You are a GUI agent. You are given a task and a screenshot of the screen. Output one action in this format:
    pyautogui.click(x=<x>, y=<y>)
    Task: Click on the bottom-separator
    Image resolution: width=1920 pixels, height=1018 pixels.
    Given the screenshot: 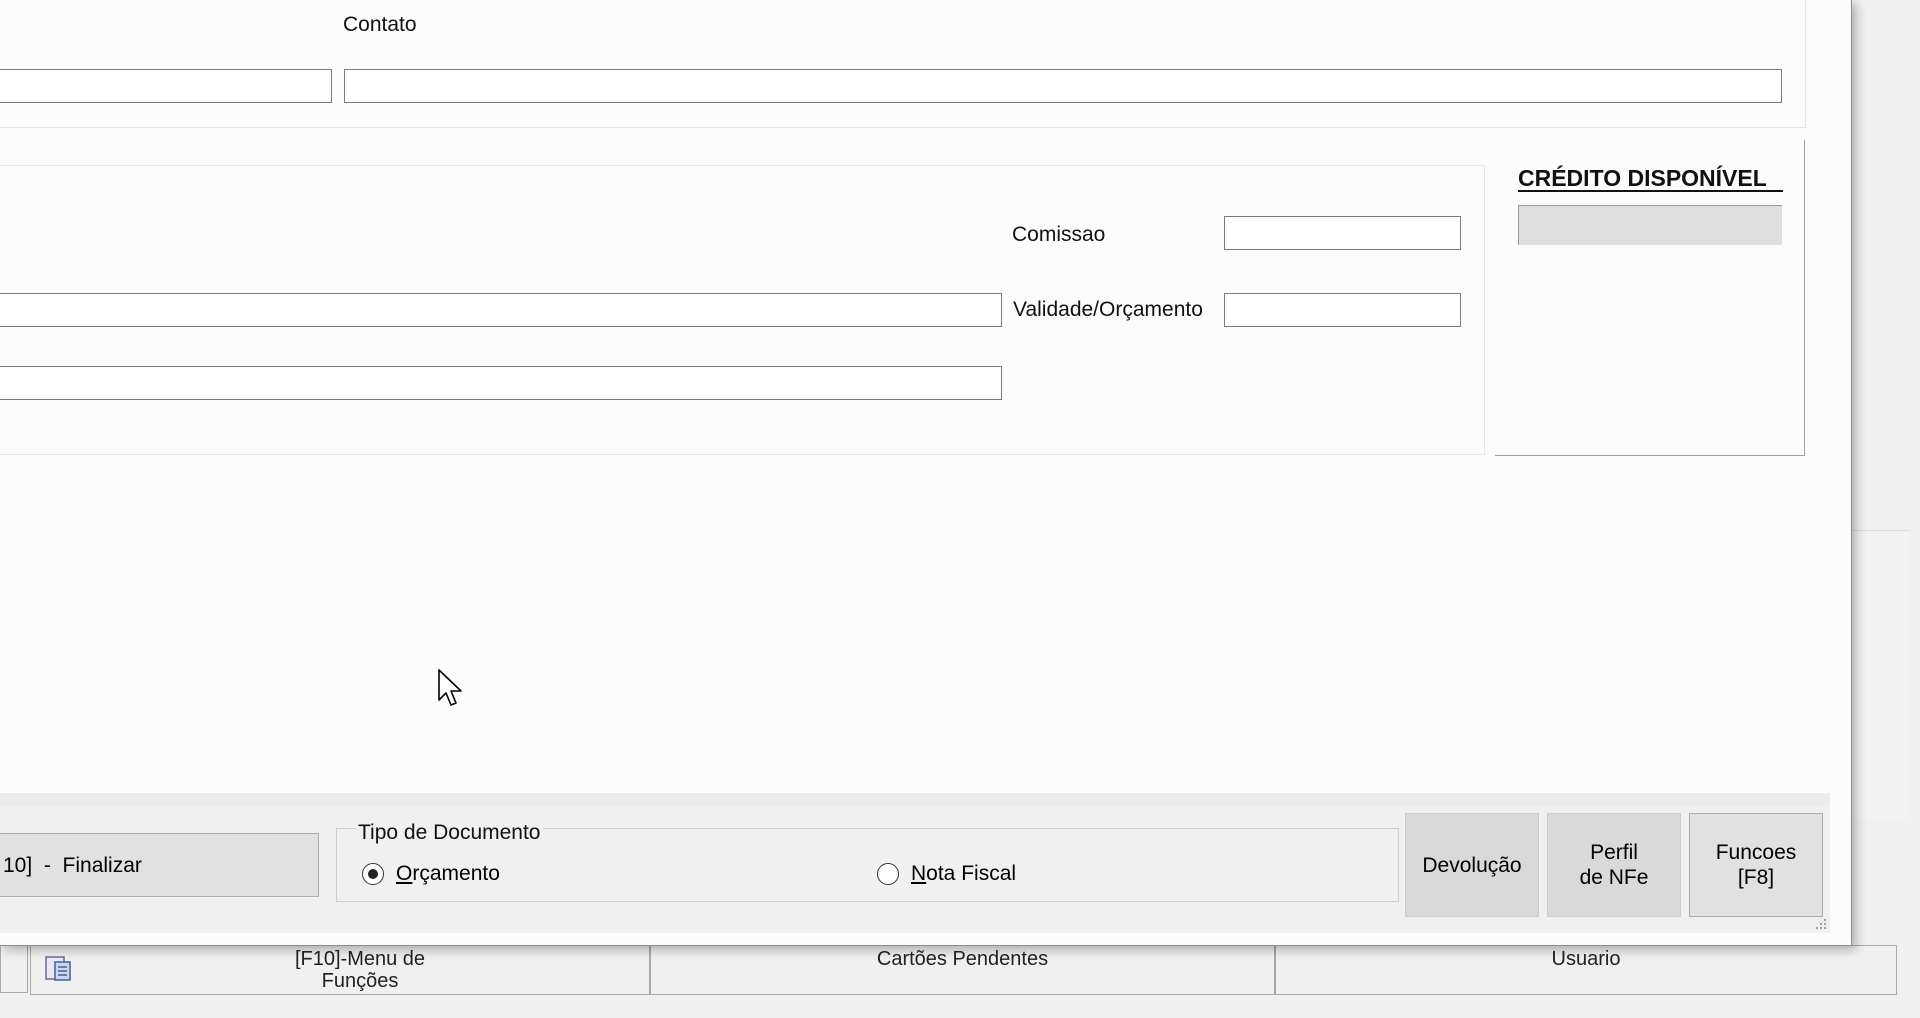 What is the action you would take?
    pyautogui.click(x=915, y=799)
    